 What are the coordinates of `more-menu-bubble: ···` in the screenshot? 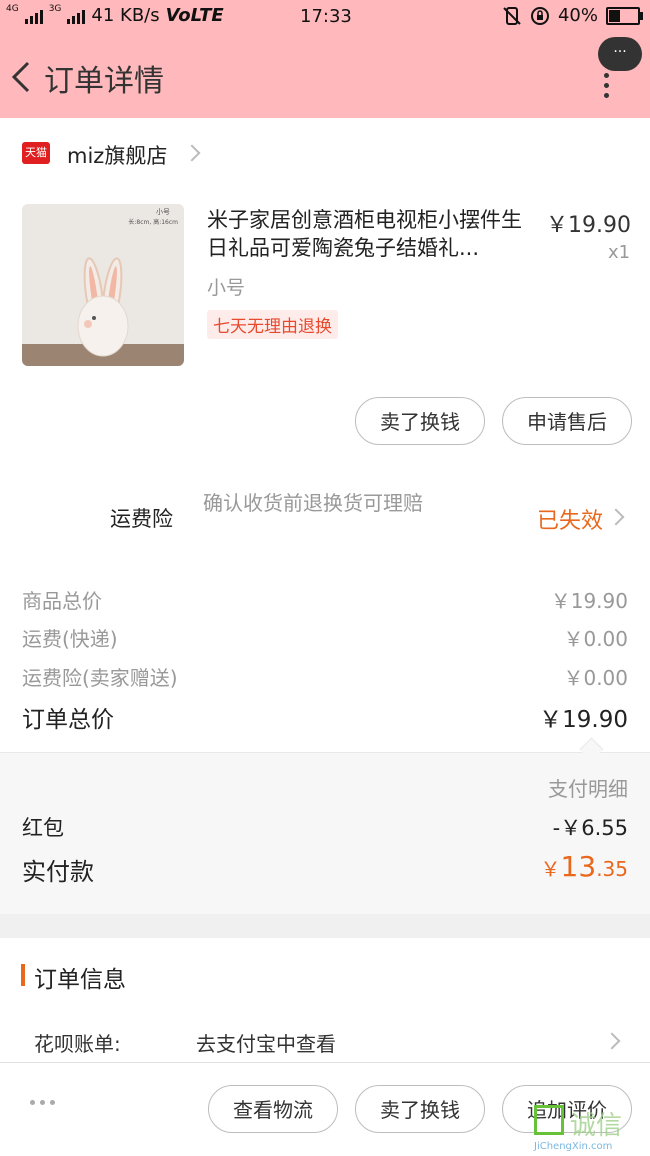 It's located at (620, 54).